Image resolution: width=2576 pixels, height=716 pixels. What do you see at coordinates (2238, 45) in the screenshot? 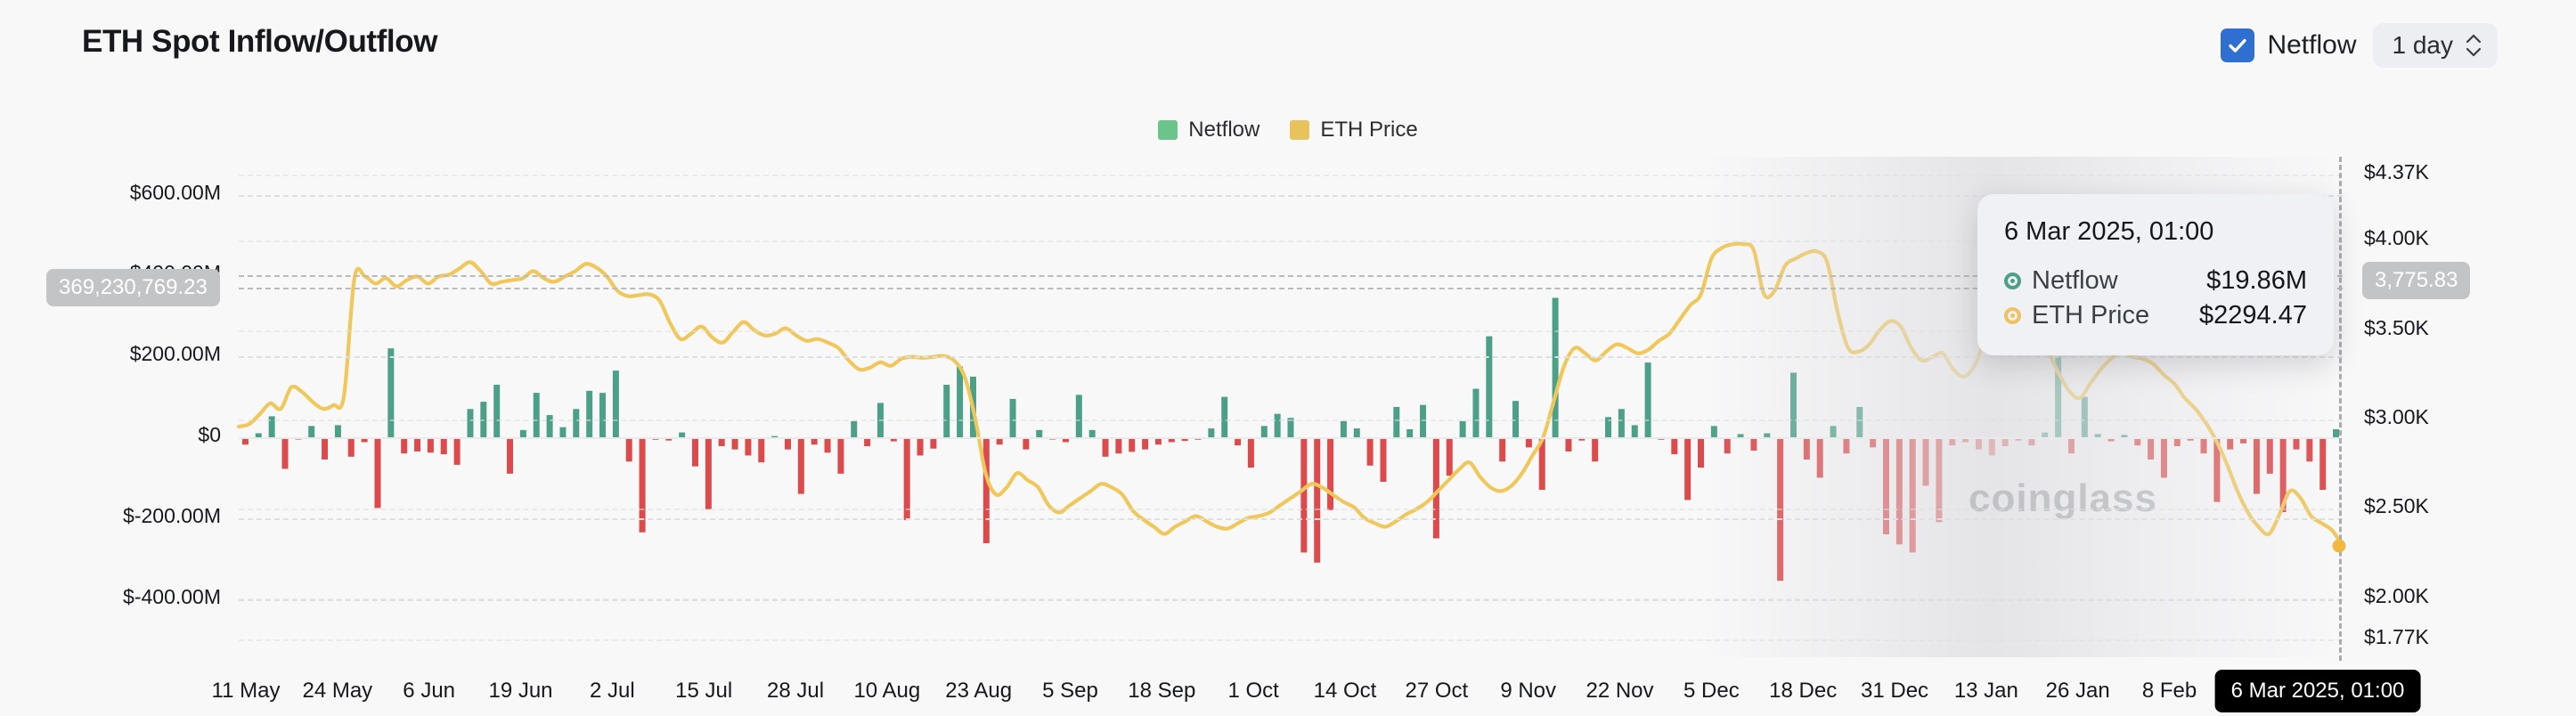
I see `netflow-checkbox` at bounding box center [2238, 45].